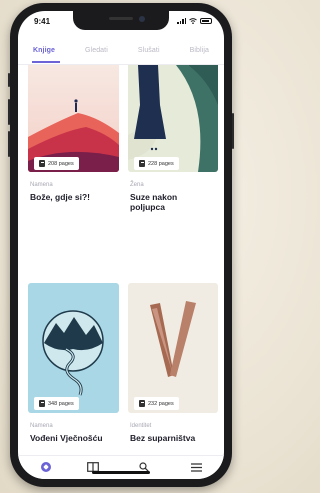 Image resolution: width=320 pixels, height=493 pixels. I want to click on wifi-icon, so click(193, 20).